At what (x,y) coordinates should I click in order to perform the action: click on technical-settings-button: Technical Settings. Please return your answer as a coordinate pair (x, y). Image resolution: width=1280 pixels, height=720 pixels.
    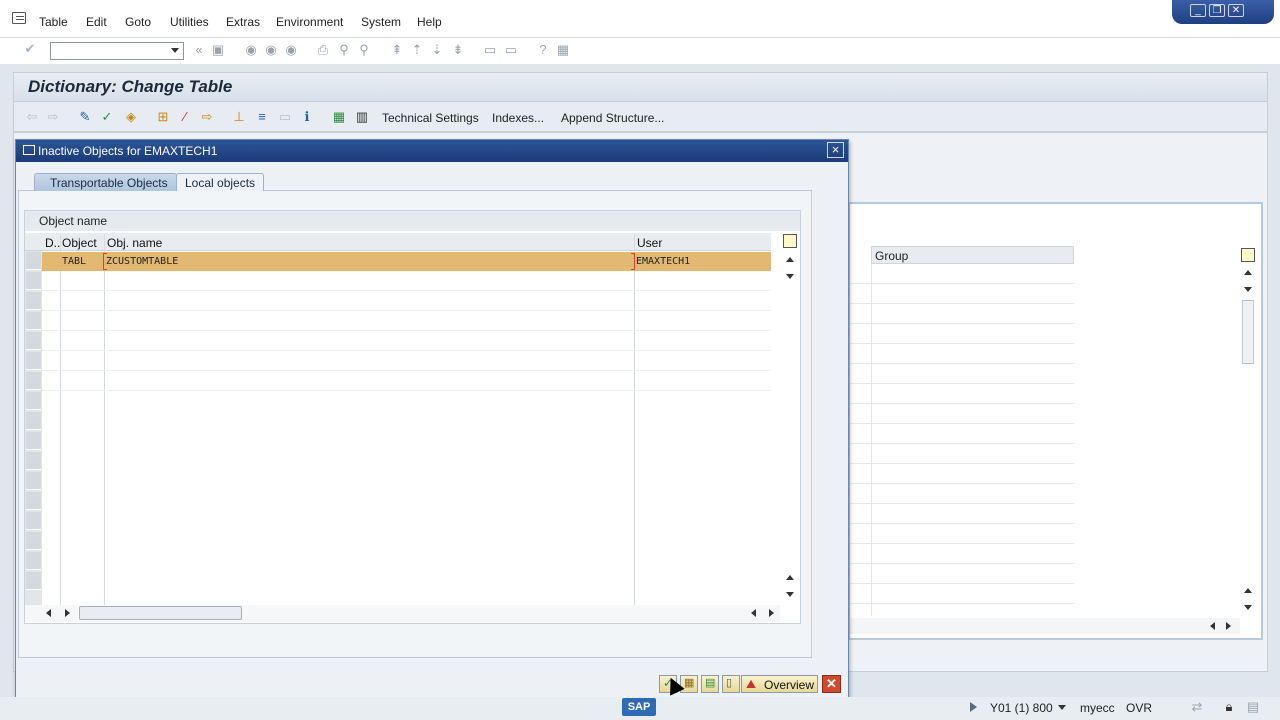
    Looking at the image, I should click on (430, 118).